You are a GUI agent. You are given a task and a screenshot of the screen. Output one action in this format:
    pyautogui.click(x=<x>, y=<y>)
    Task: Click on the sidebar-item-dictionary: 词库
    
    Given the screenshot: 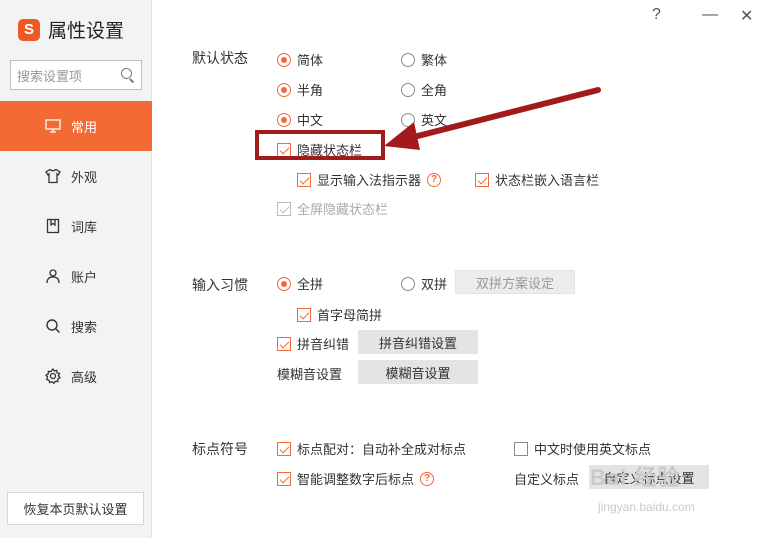 What is the action you would take?
    pyautogui.click(x=76, y=226)
    